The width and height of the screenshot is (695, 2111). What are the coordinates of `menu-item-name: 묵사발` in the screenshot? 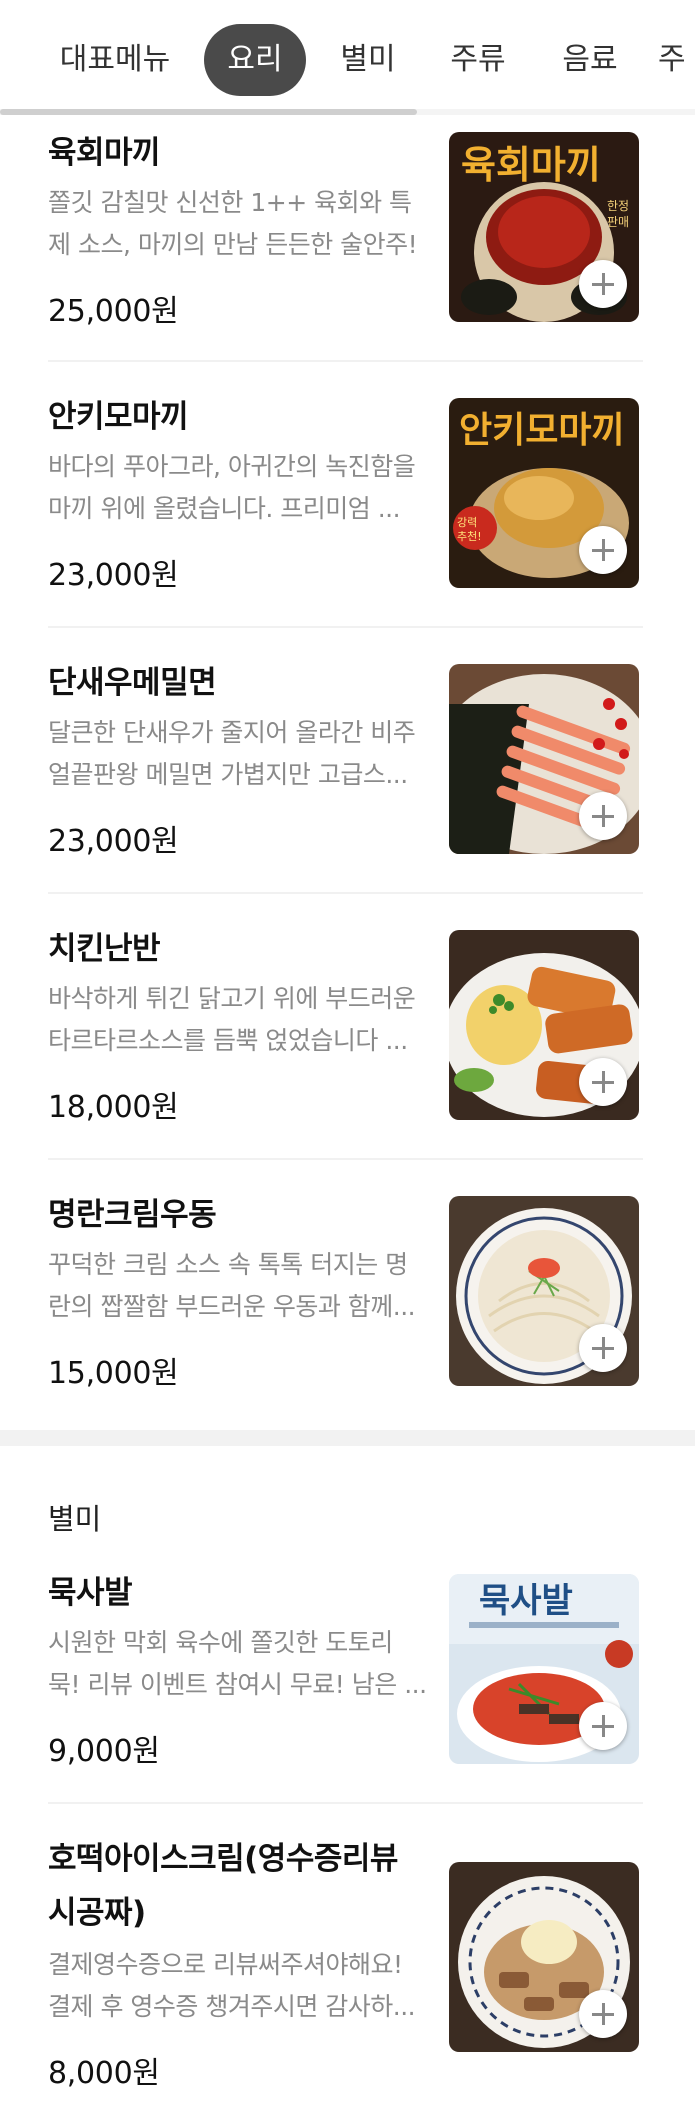 It's located at (90, 1593).